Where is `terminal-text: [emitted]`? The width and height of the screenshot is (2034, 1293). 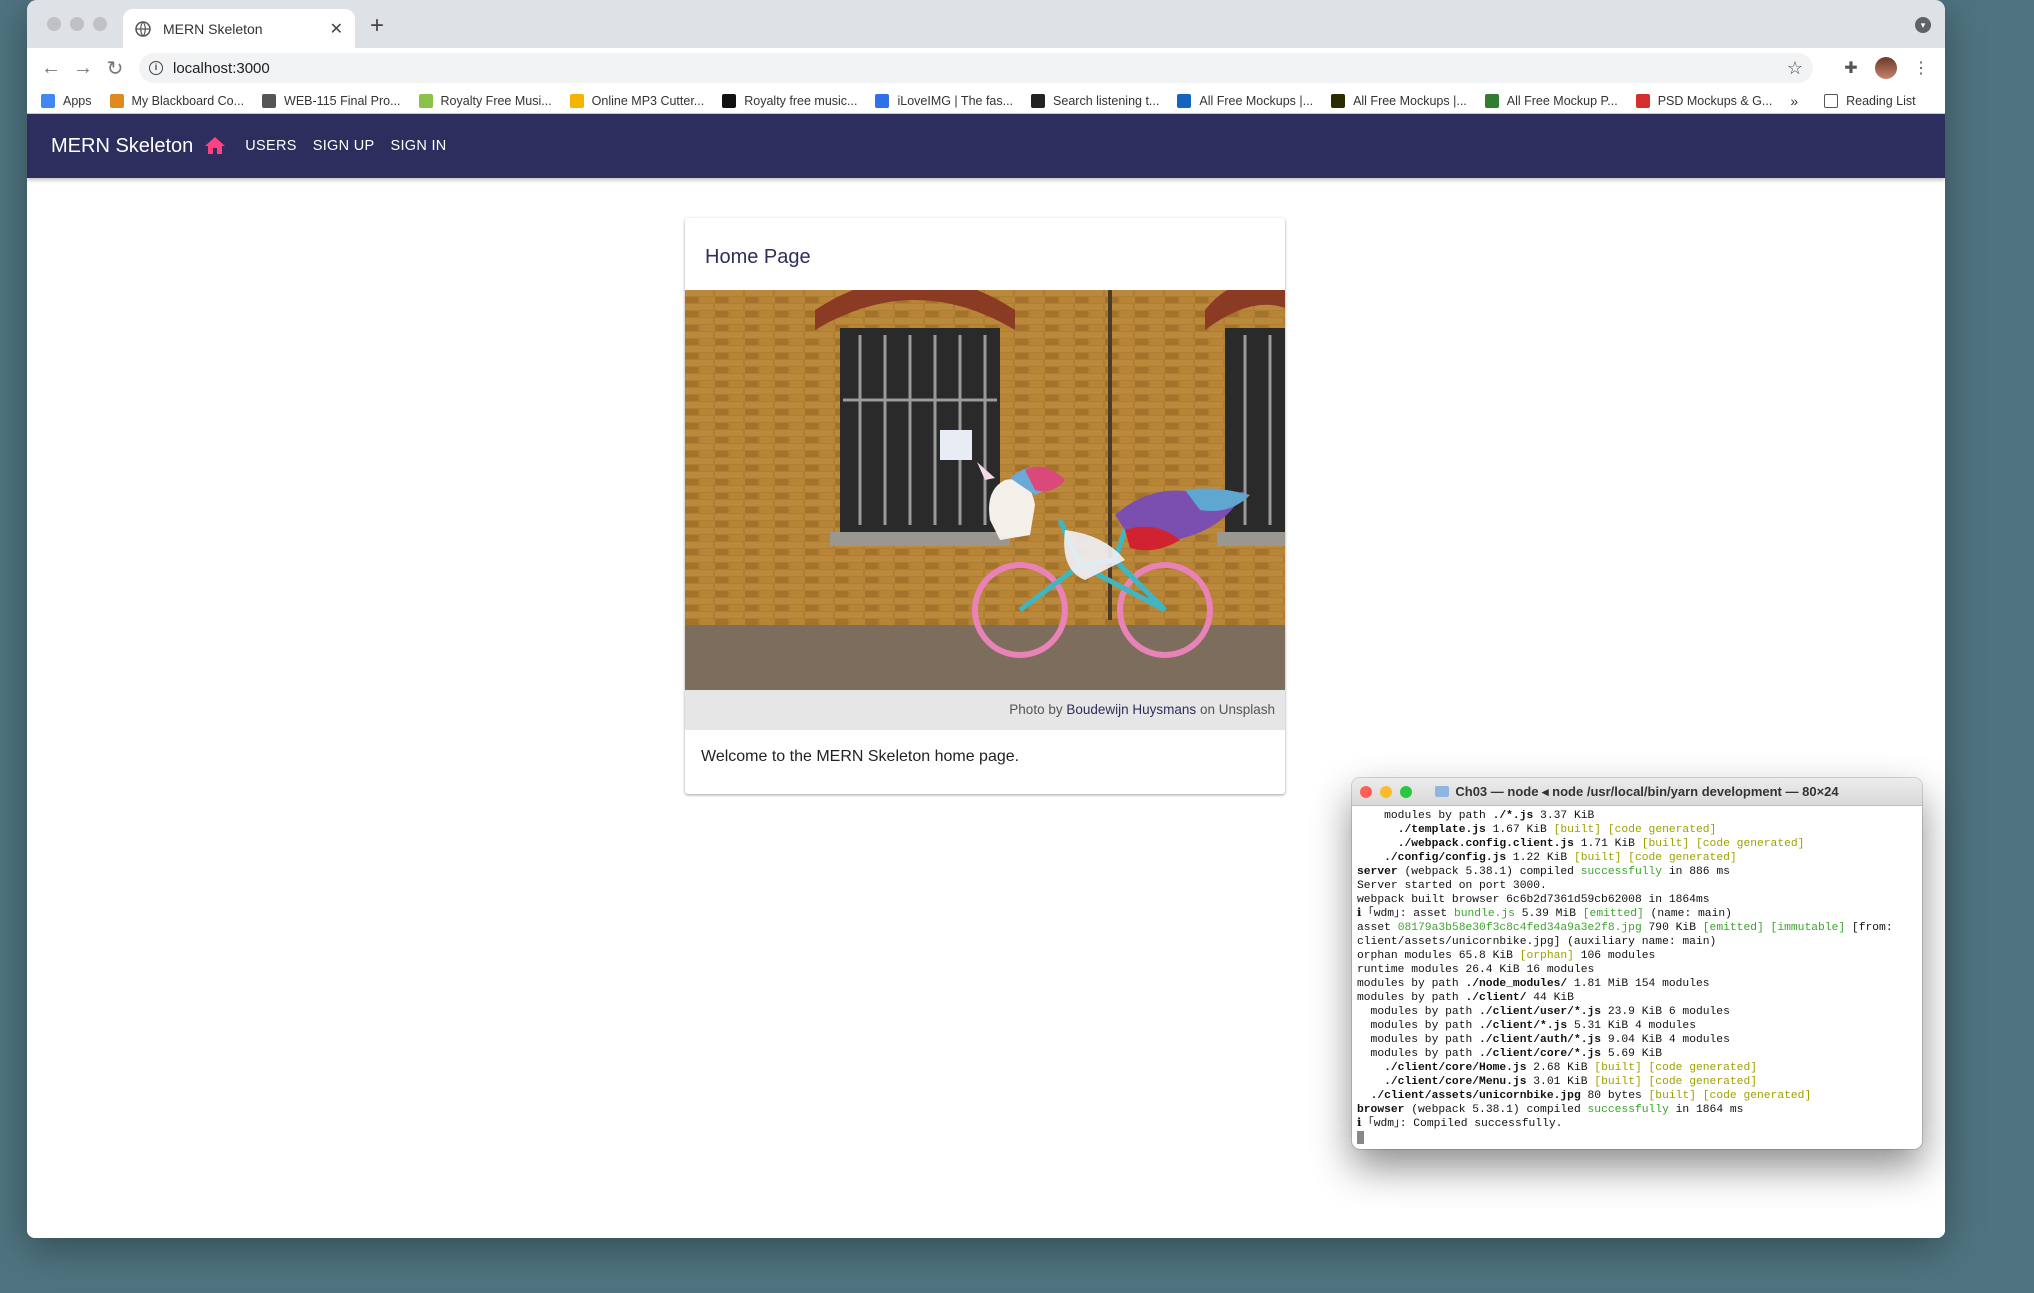 terminal-text: [emitted] is located at coordinates (1613, 914).